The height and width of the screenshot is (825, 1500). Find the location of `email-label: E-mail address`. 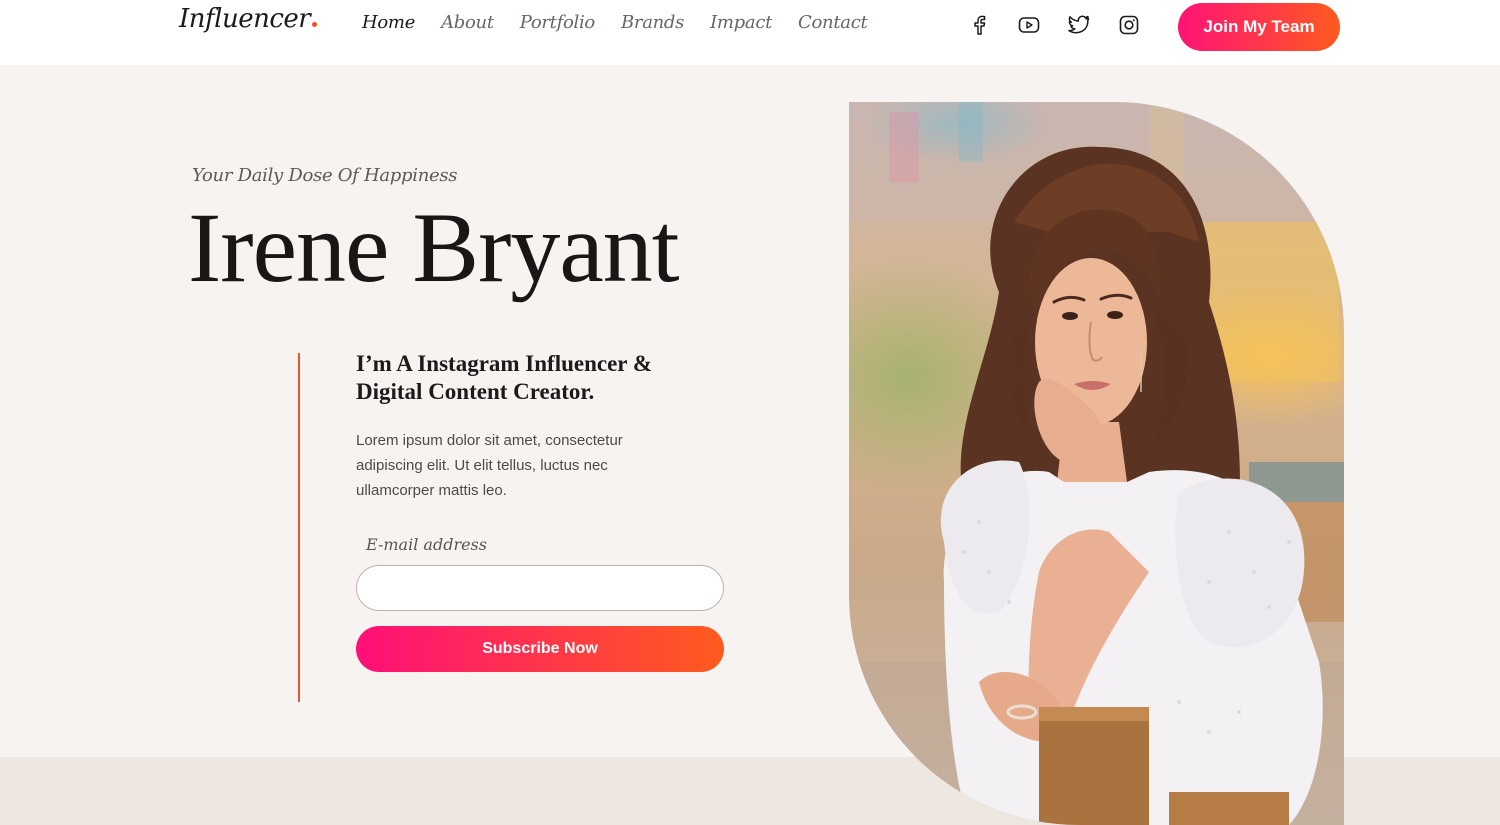

email-label: E-mail address is located at coordinates (426, 544).